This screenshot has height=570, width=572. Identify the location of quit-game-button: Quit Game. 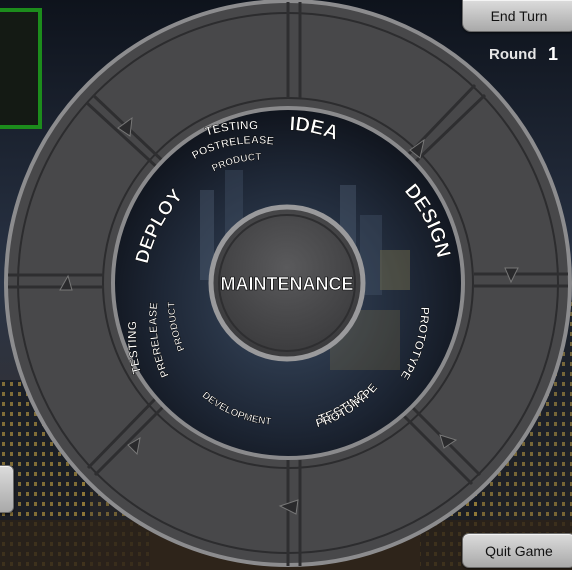
(517, 550).